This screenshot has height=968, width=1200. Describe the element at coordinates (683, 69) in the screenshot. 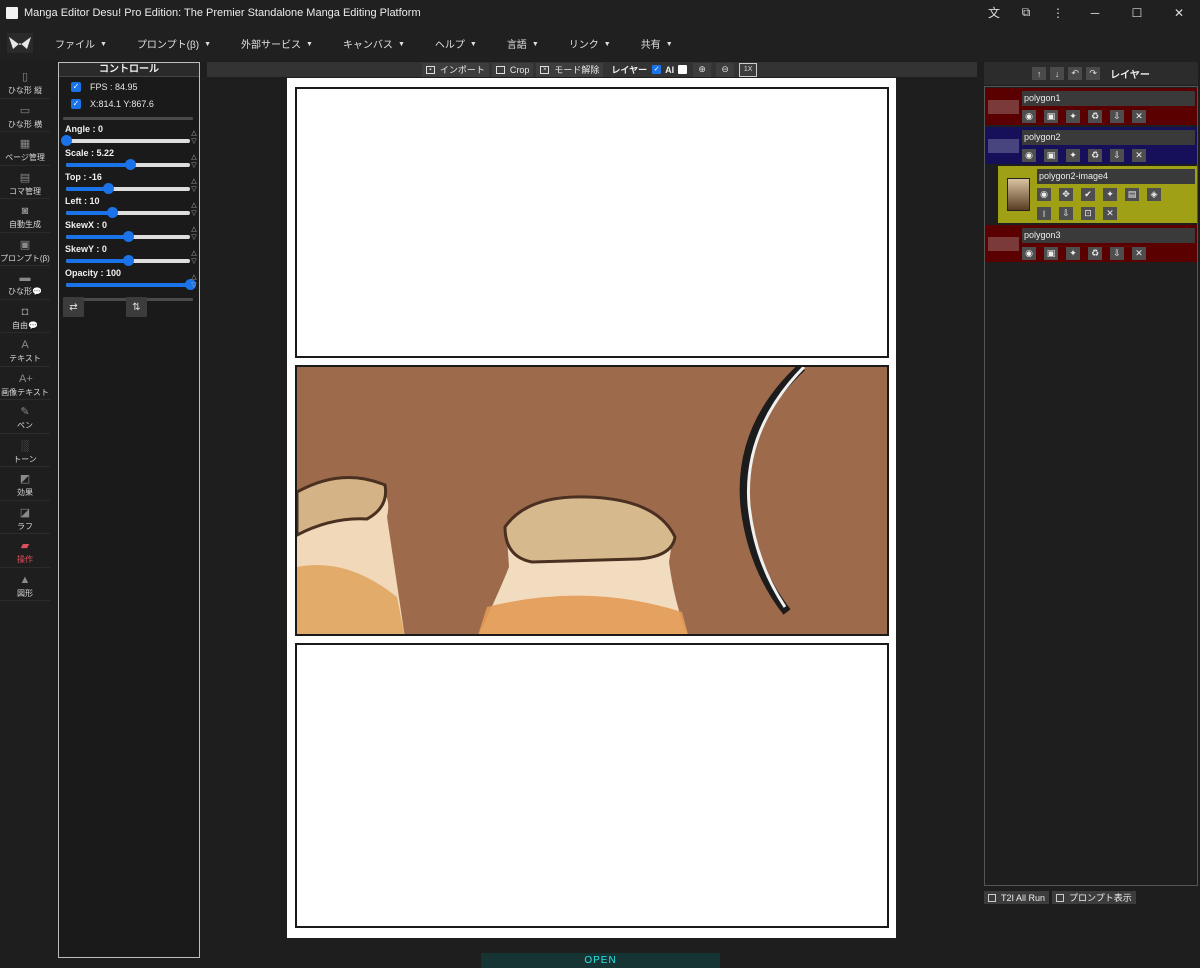

I see `ai-checkbox` at that location.